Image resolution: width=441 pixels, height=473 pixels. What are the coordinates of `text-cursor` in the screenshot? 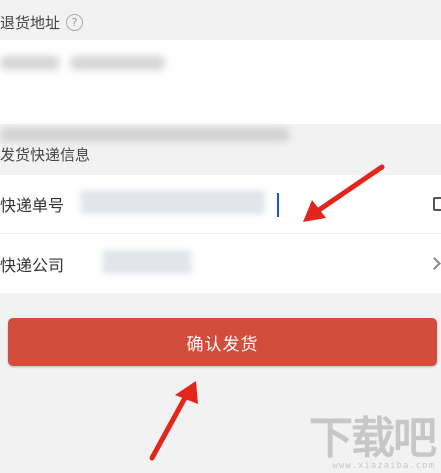 It's located at (278, 205).